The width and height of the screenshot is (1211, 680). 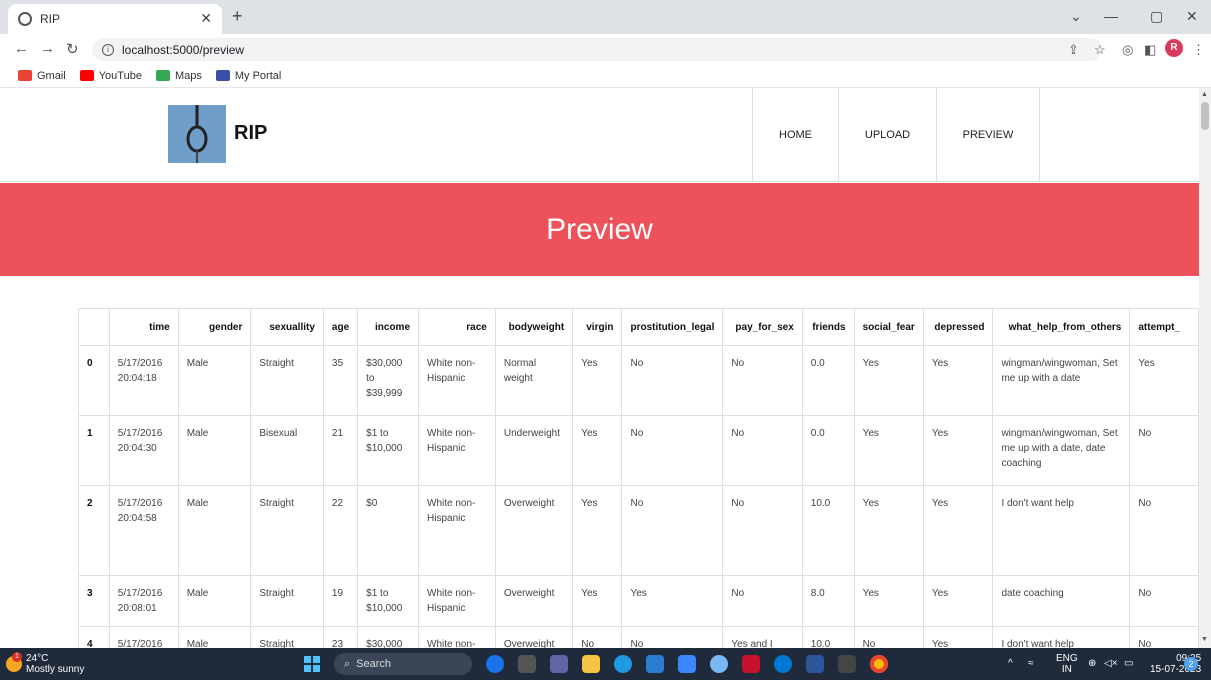 I want to click on minimize-icon: —, so click(x=1111, y=16).